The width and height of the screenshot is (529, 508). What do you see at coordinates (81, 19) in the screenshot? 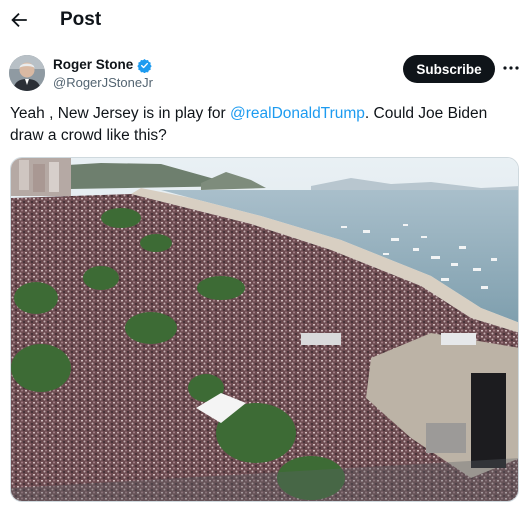
I see `page-title: Post` at bounding box center [81, 19].